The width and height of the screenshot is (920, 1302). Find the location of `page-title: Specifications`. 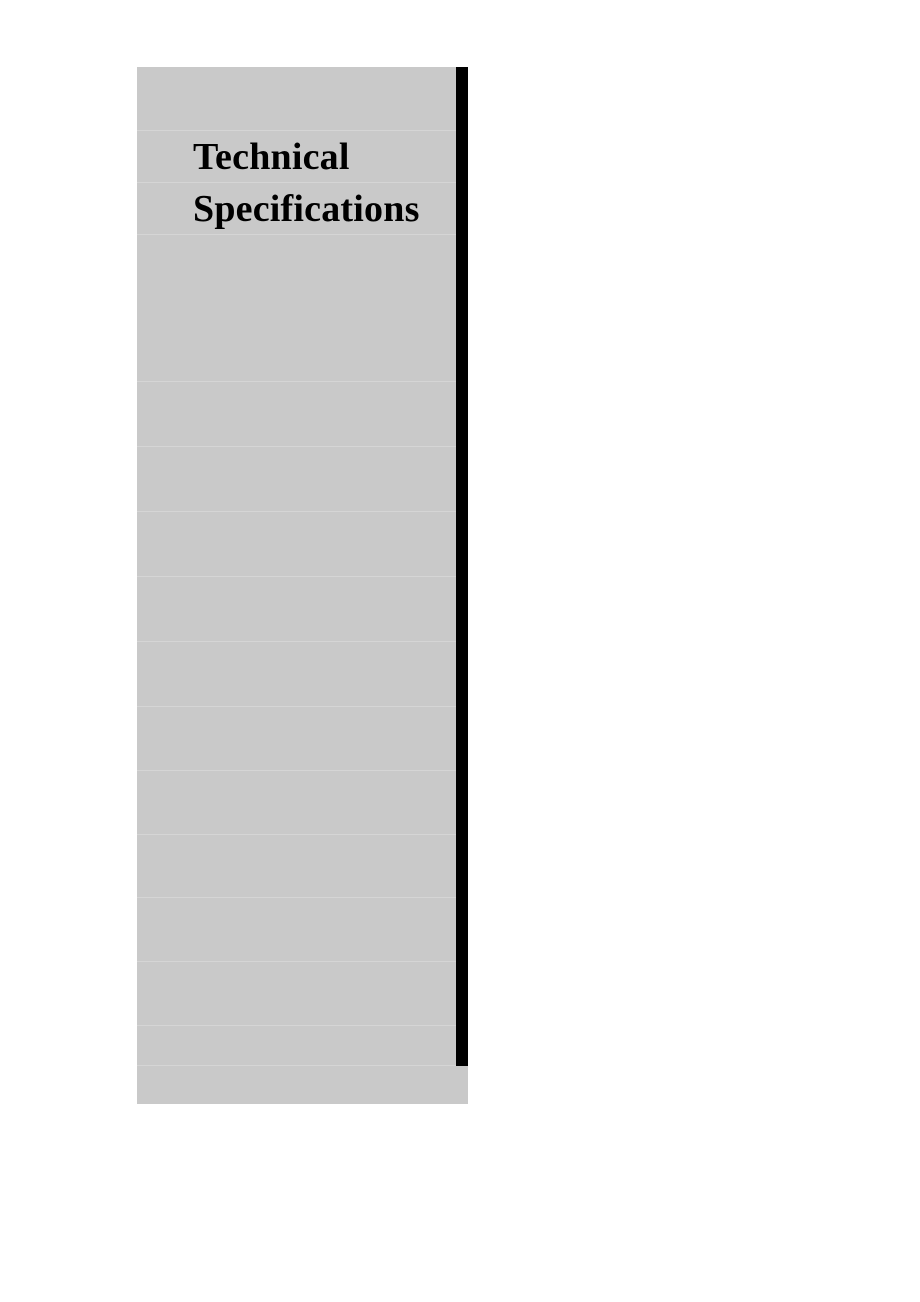

page-title: Specifications is located at coordinates (306, 208).